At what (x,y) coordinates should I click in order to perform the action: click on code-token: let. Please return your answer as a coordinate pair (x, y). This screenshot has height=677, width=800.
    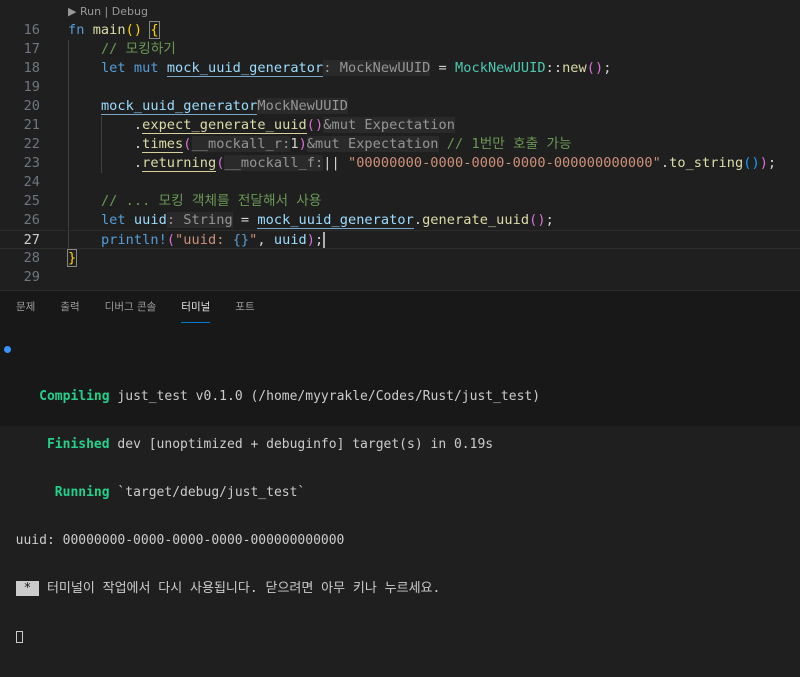
    Looking at the image, I should click on (117, 220).